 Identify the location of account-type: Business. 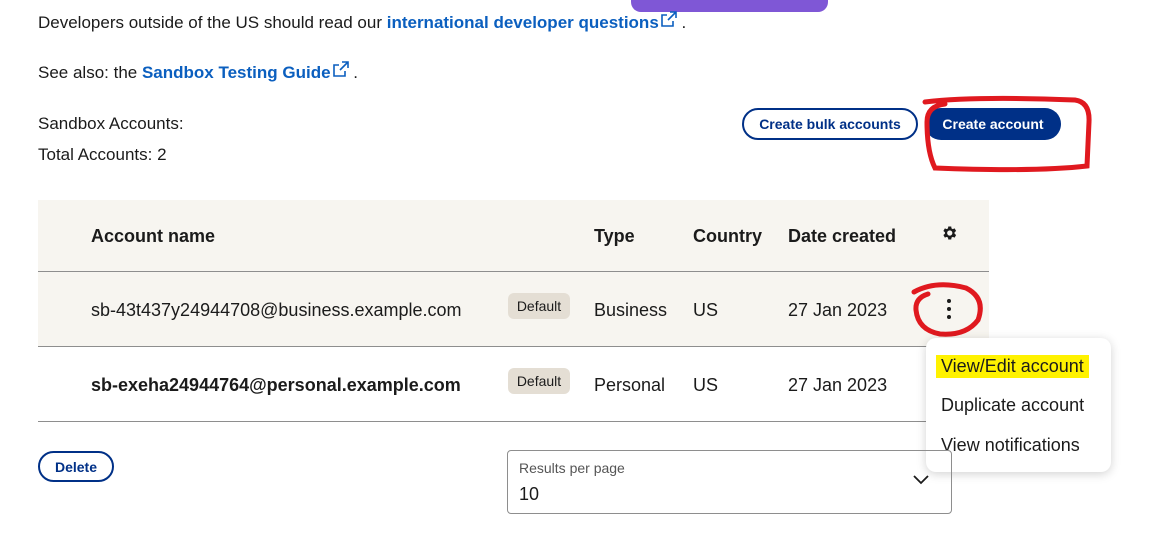
(631, 310).